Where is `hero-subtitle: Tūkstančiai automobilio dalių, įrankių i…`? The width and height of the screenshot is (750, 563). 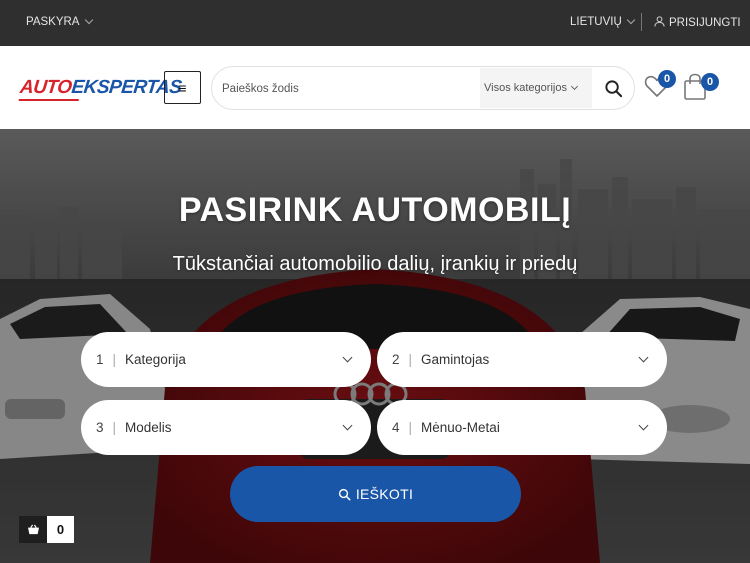 hero-subtitle: Tūkstančiai automobilio dalių, įrankių i… is located at coordinates (375, 264).